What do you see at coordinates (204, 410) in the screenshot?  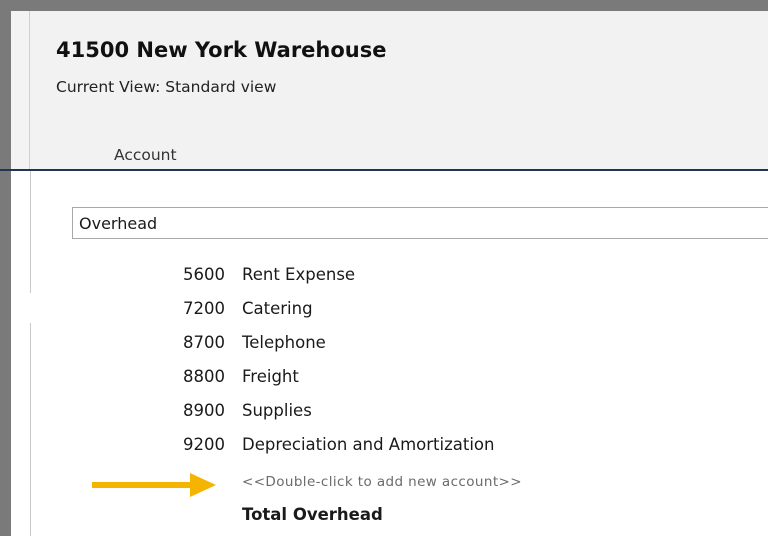 I see `account-number: 8900` at bounding box center [204, 410].